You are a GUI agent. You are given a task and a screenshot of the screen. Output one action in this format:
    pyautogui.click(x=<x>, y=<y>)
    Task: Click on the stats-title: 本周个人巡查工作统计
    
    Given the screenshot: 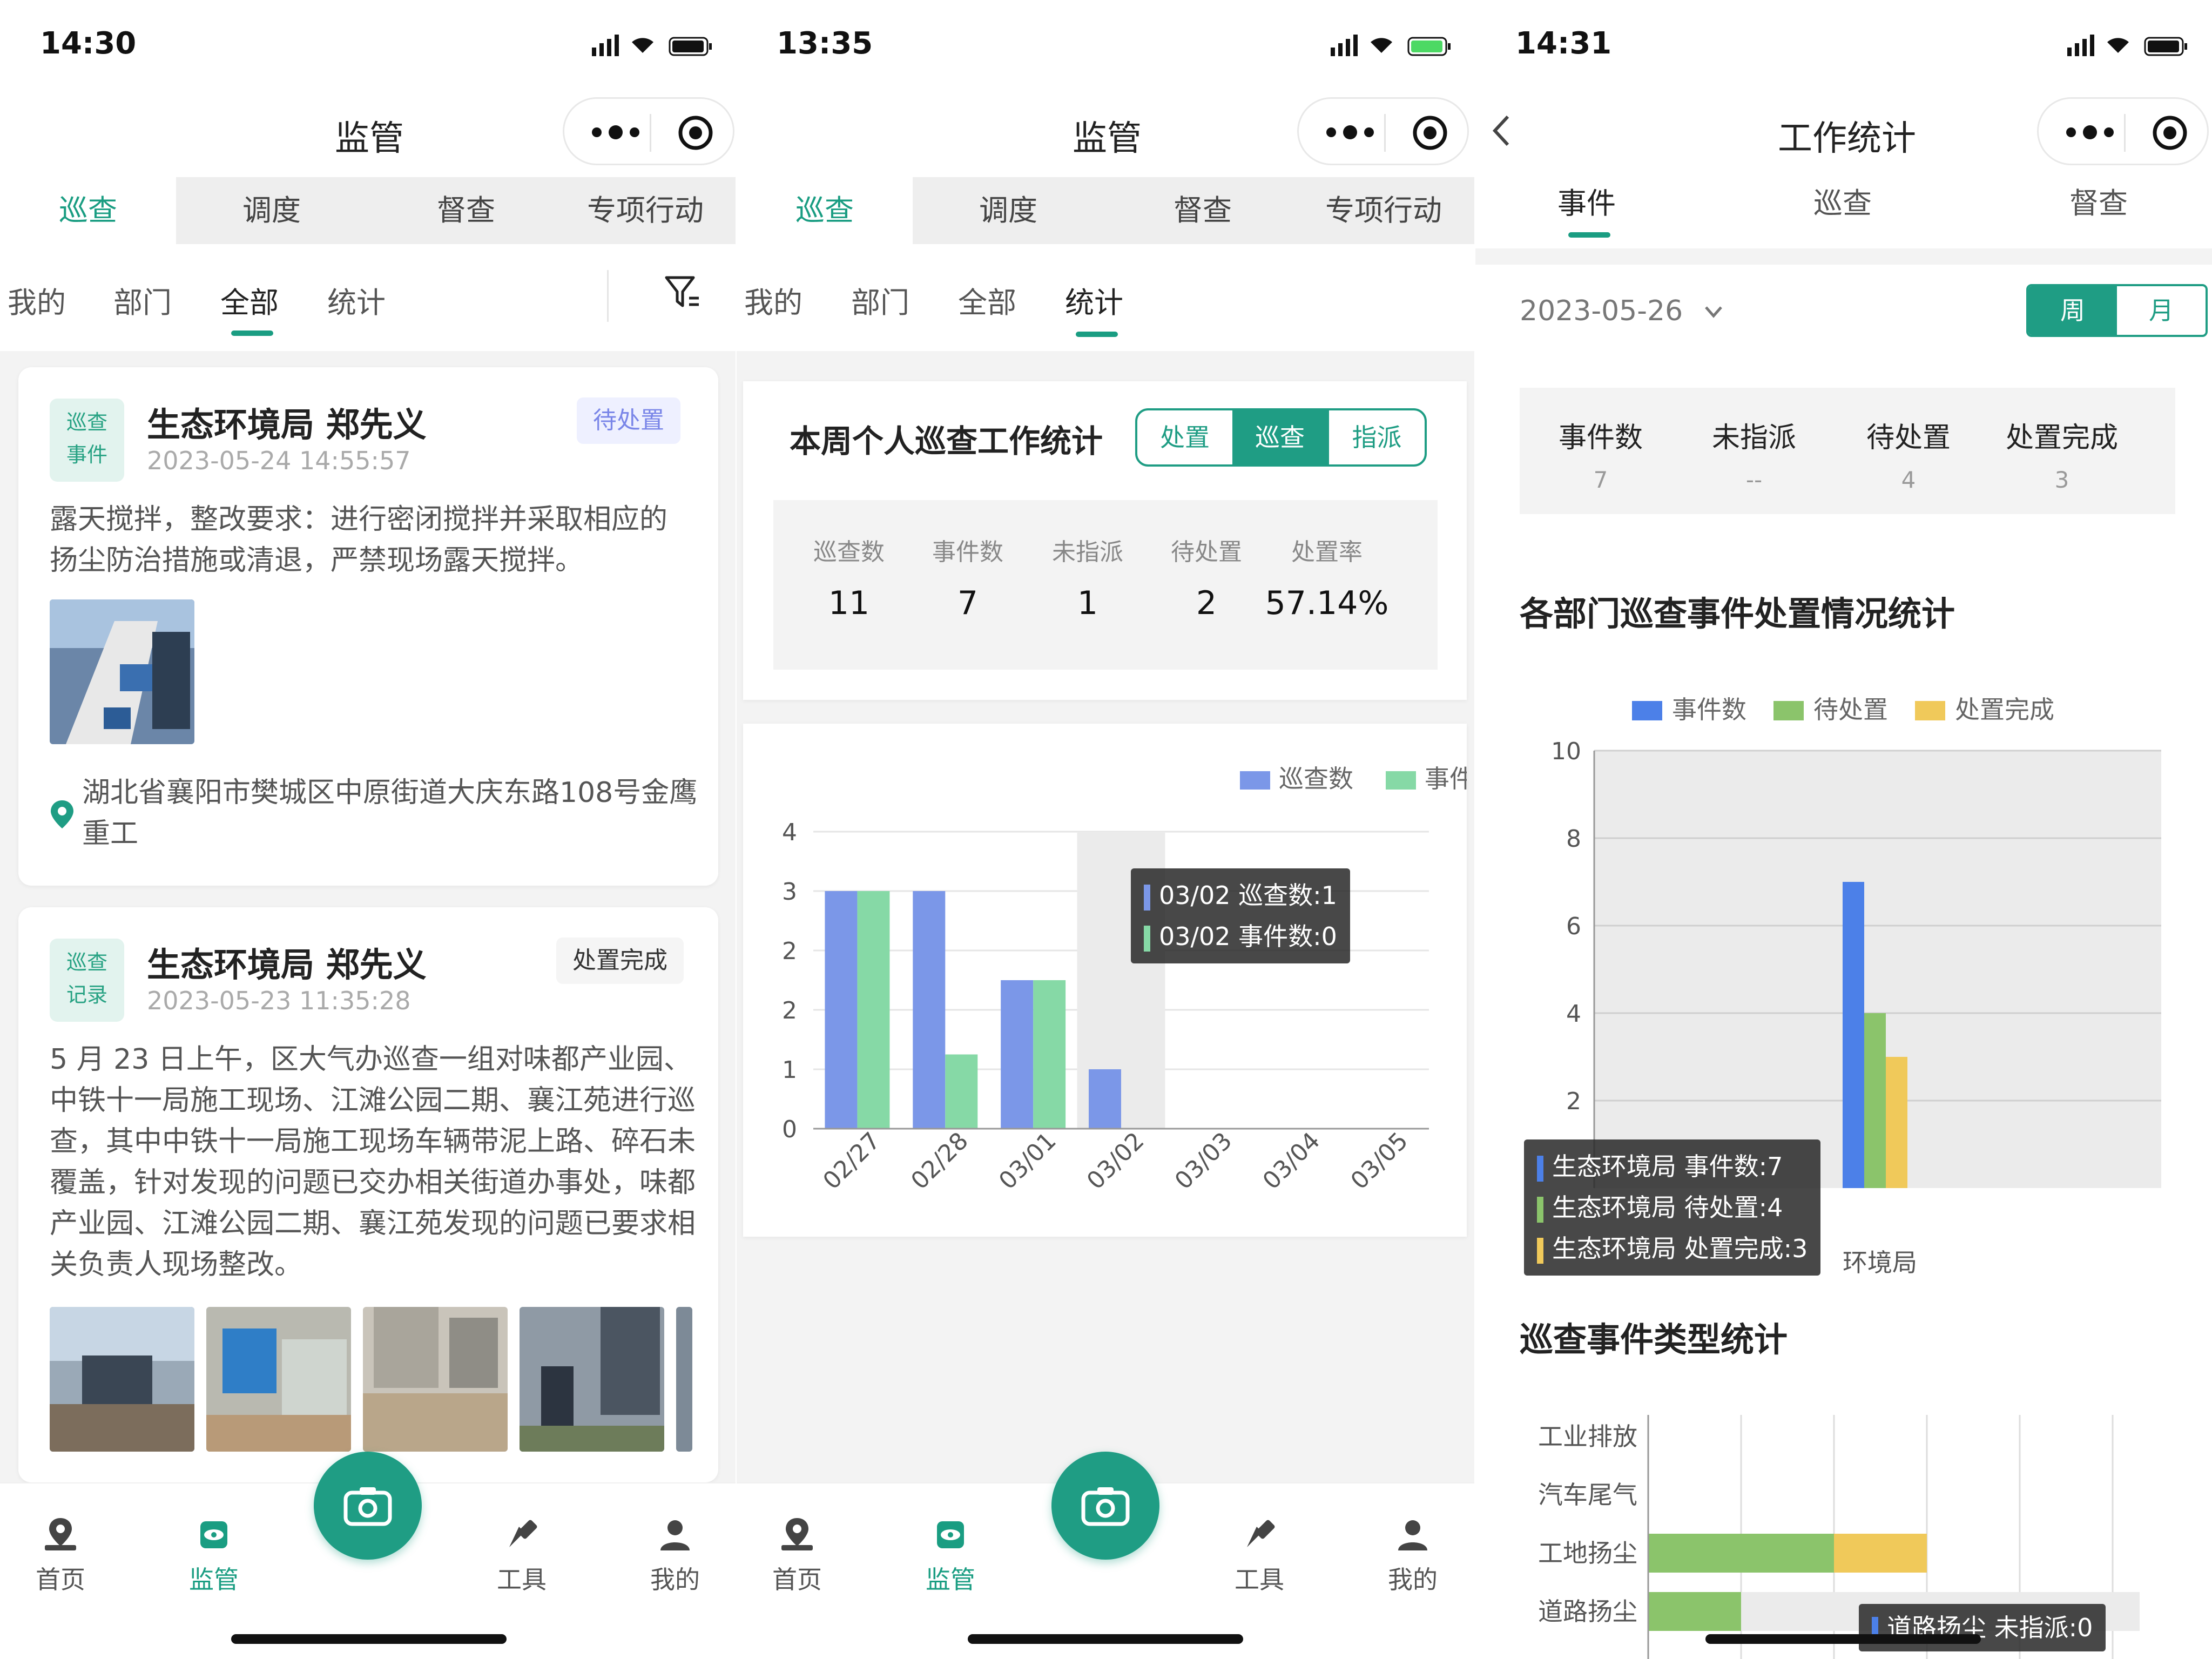 What is the action you would take?
    pyautogui.click(x=946, y=441)
    